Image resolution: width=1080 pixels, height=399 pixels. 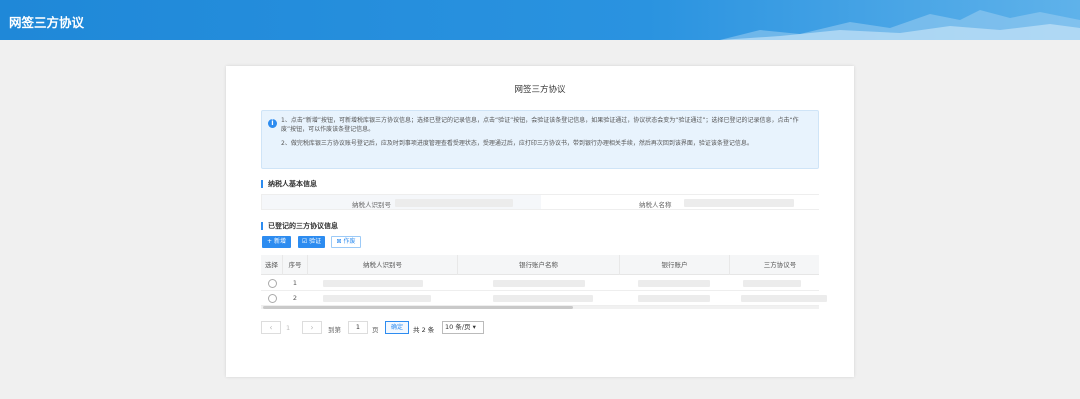 I want to click on table-row: 1, so click(x=540, y=283).